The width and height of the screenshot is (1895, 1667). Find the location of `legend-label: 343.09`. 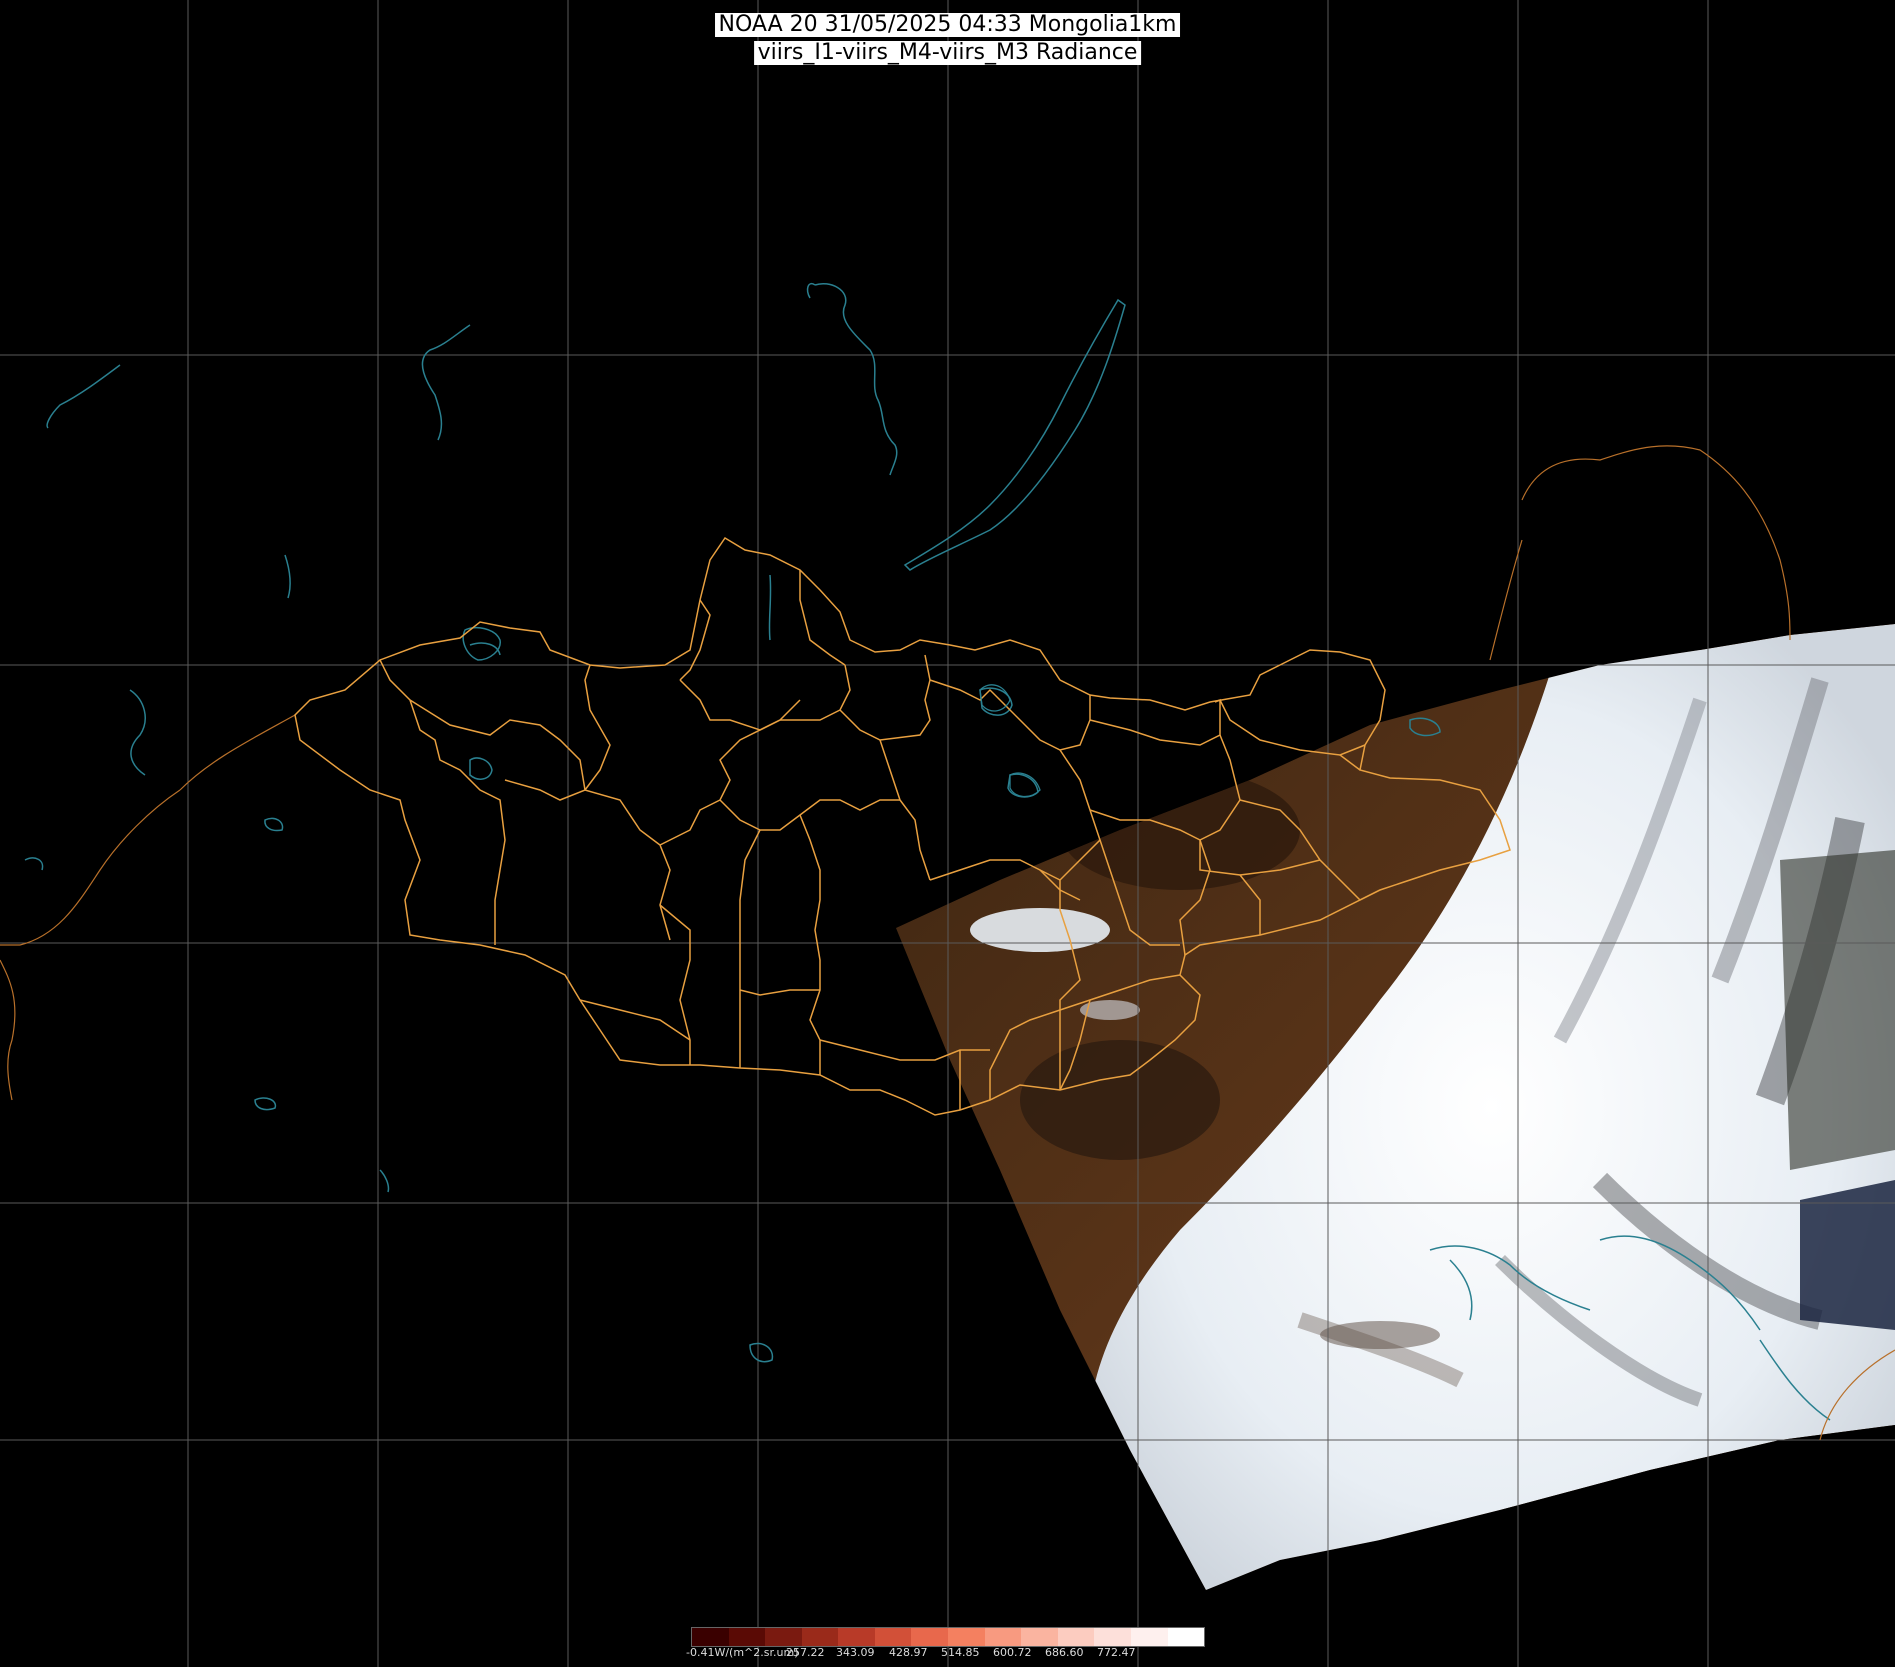

legend-label: 343.09 is located at coordinates (855, 1652).